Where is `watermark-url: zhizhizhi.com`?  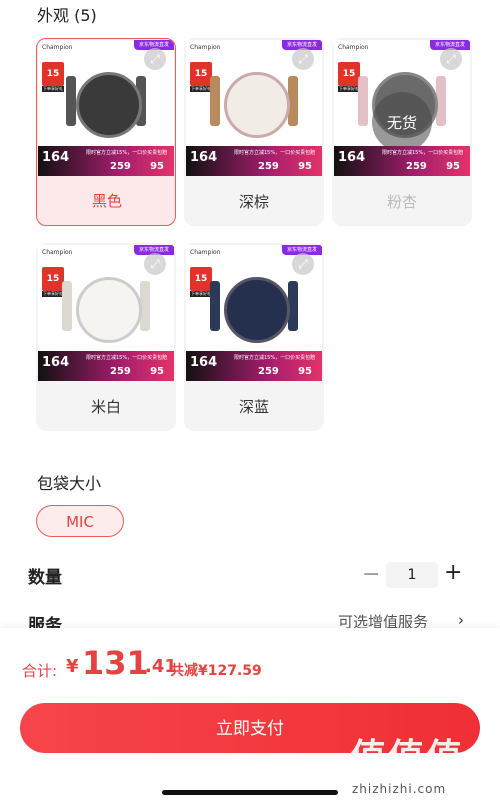
watermark-url: zhizhizhi.com is located at coordinates (399, 789).